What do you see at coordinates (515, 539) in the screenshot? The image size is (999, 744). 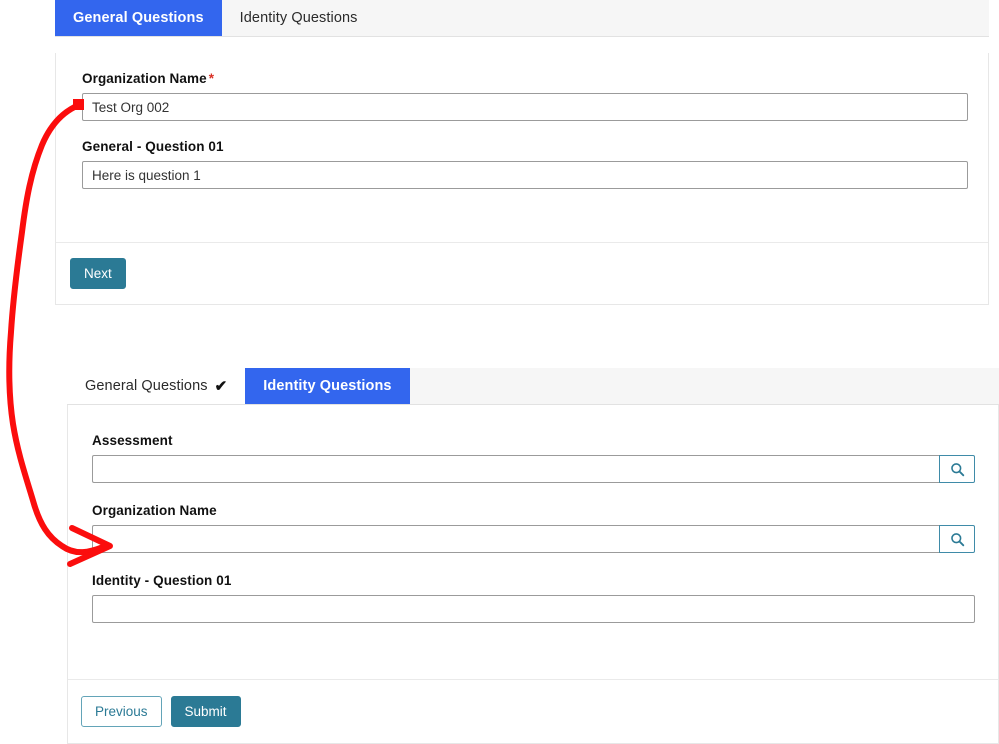 I see `input-organization-name-identity` at bounding box center [515, 539].